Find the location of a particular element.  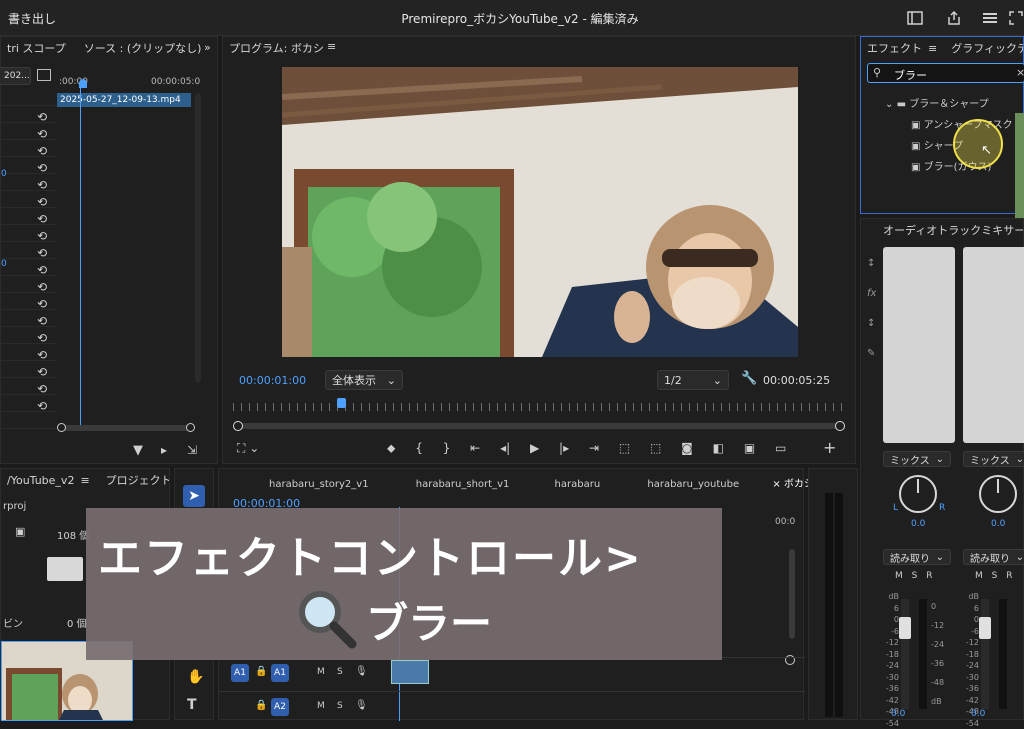

mix-select-1: ミックス⌄ is located at coordinates (917, 459).